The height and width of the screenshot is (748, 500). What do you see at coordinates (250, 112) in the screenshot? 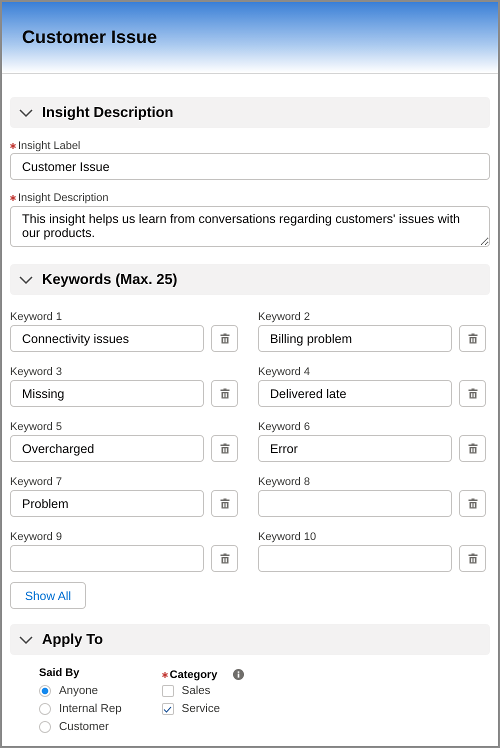
I see `section-header: Insight Description` at bounding box center [250, 112].